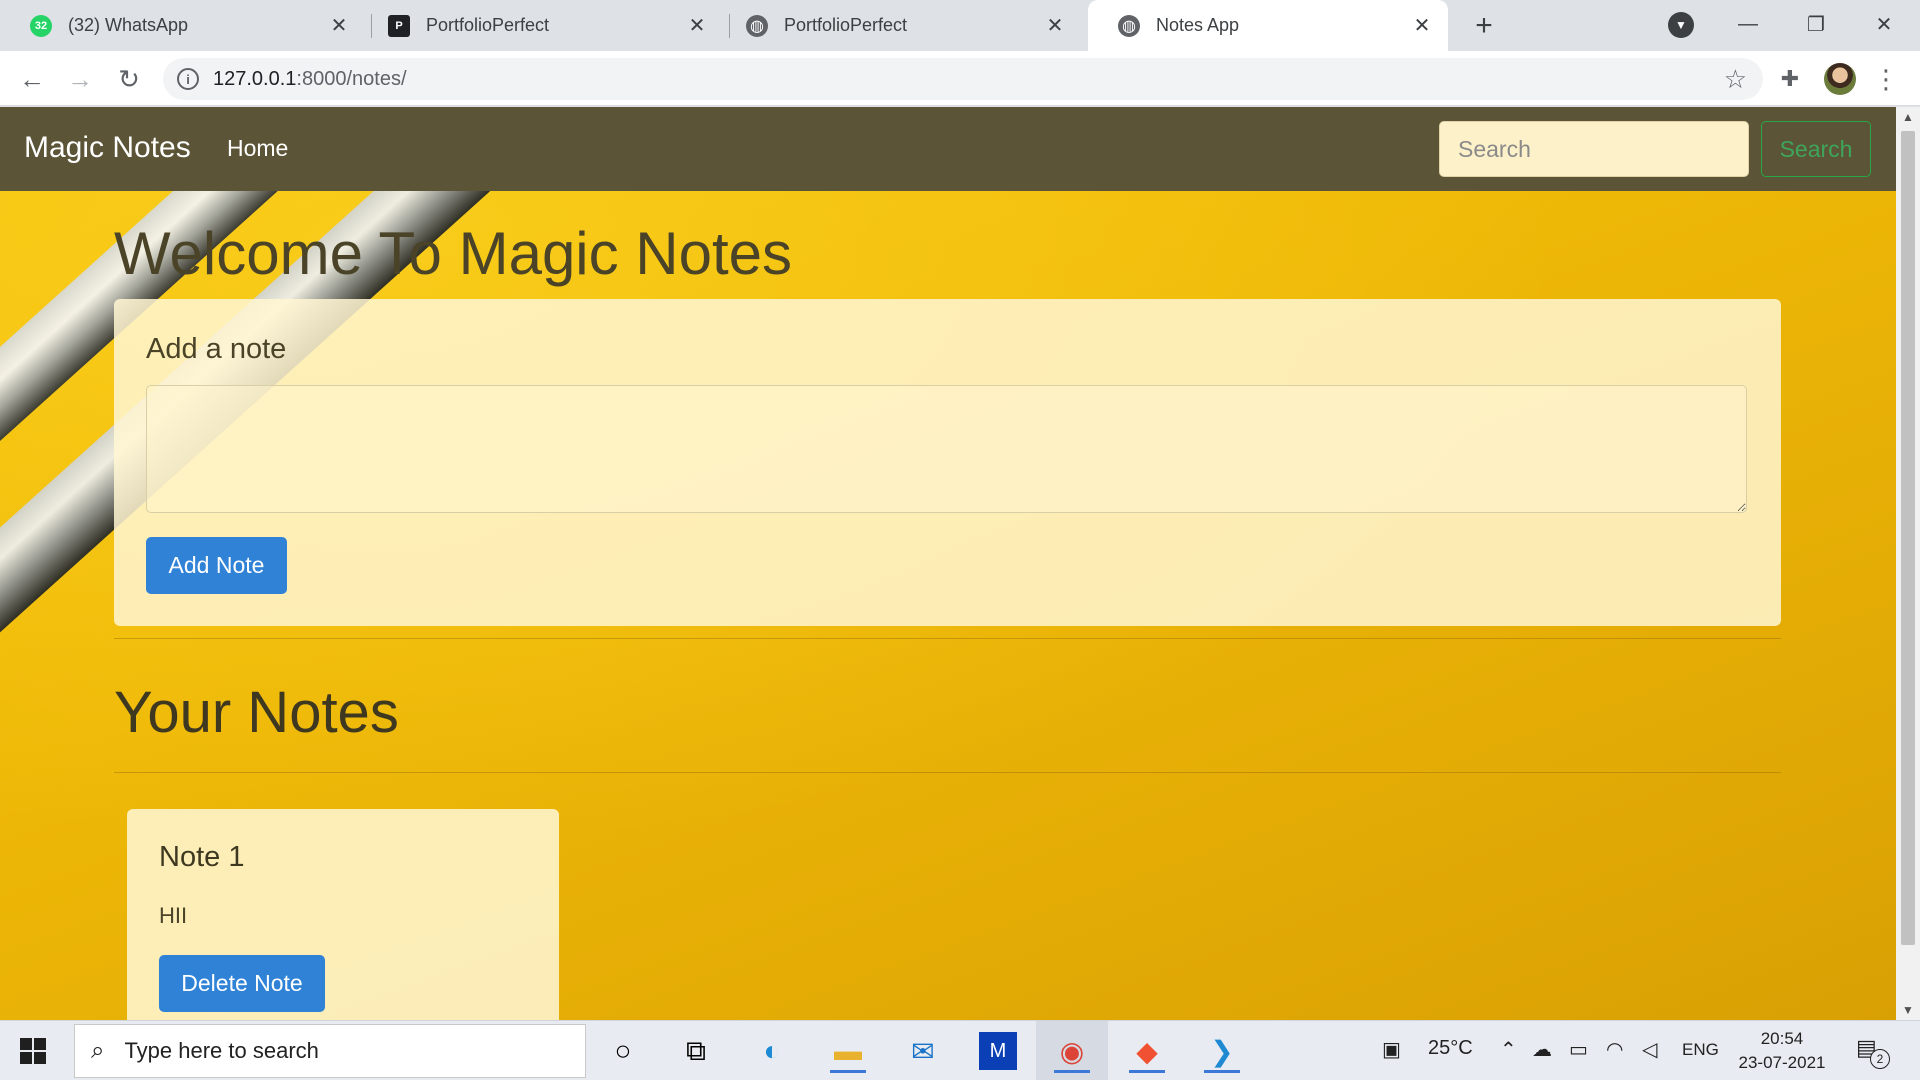  I want to click on edge-browser-icon: ◐, so click(772, 1051).